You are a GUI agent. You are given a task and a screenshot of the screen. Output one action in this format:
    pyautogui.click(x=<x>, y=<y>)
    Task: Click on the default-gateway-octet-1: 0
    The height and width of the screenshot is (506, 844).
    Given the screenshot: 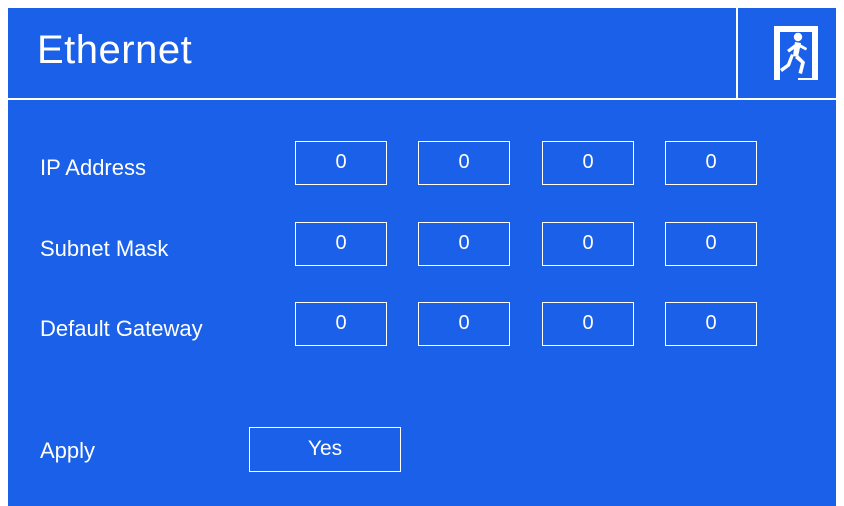 What is the action you would take?
    pyautogui.click(x=341, y=324)
    